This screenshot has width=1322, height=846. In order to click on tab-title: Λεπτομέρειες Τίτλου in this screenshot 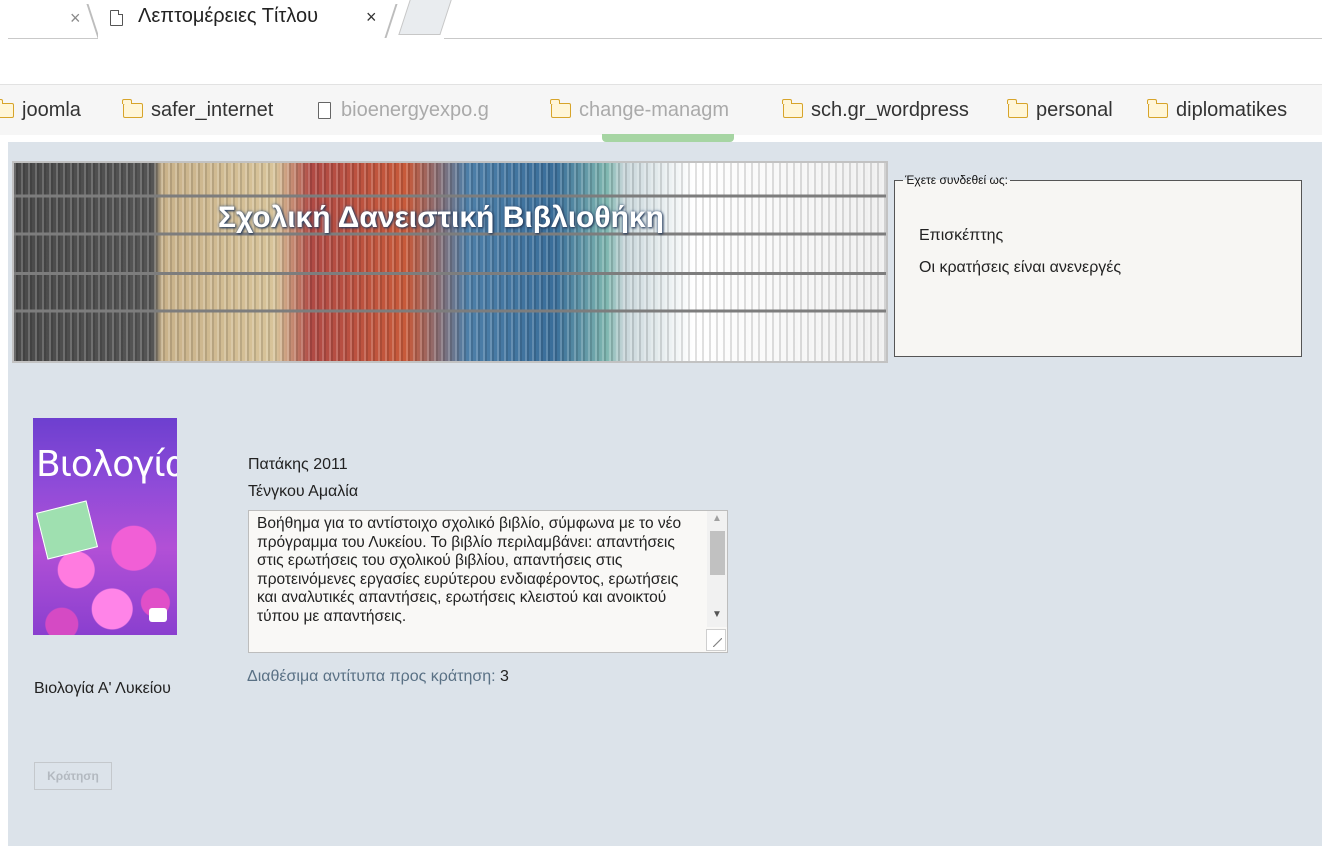, I will do `click(228, 16)`.